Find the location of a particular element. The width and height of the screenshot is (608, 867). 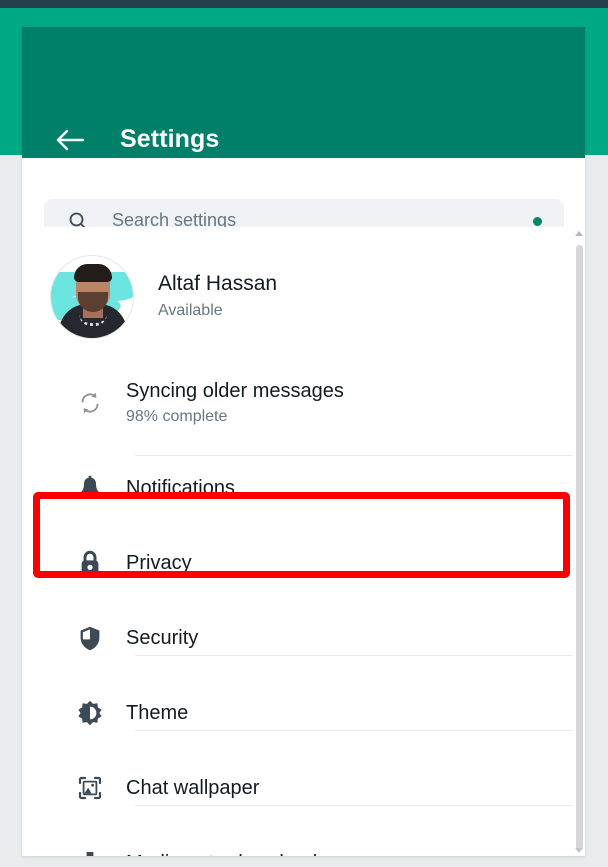

settings-row-title: Media auto-download is located at coordinates (221, 853).